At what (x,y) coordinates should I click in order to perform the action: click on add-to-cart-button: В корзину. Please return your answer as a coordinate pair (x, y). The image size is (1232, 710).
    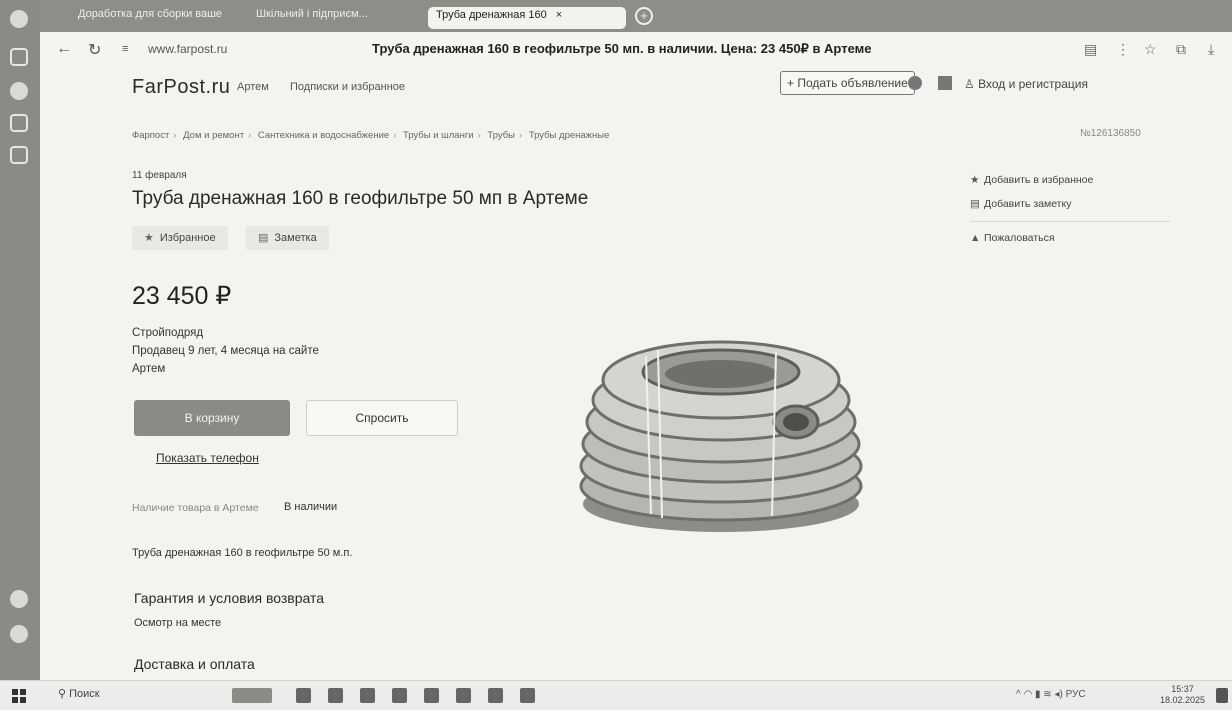
    Looking at the image, I should click on (212, 418).